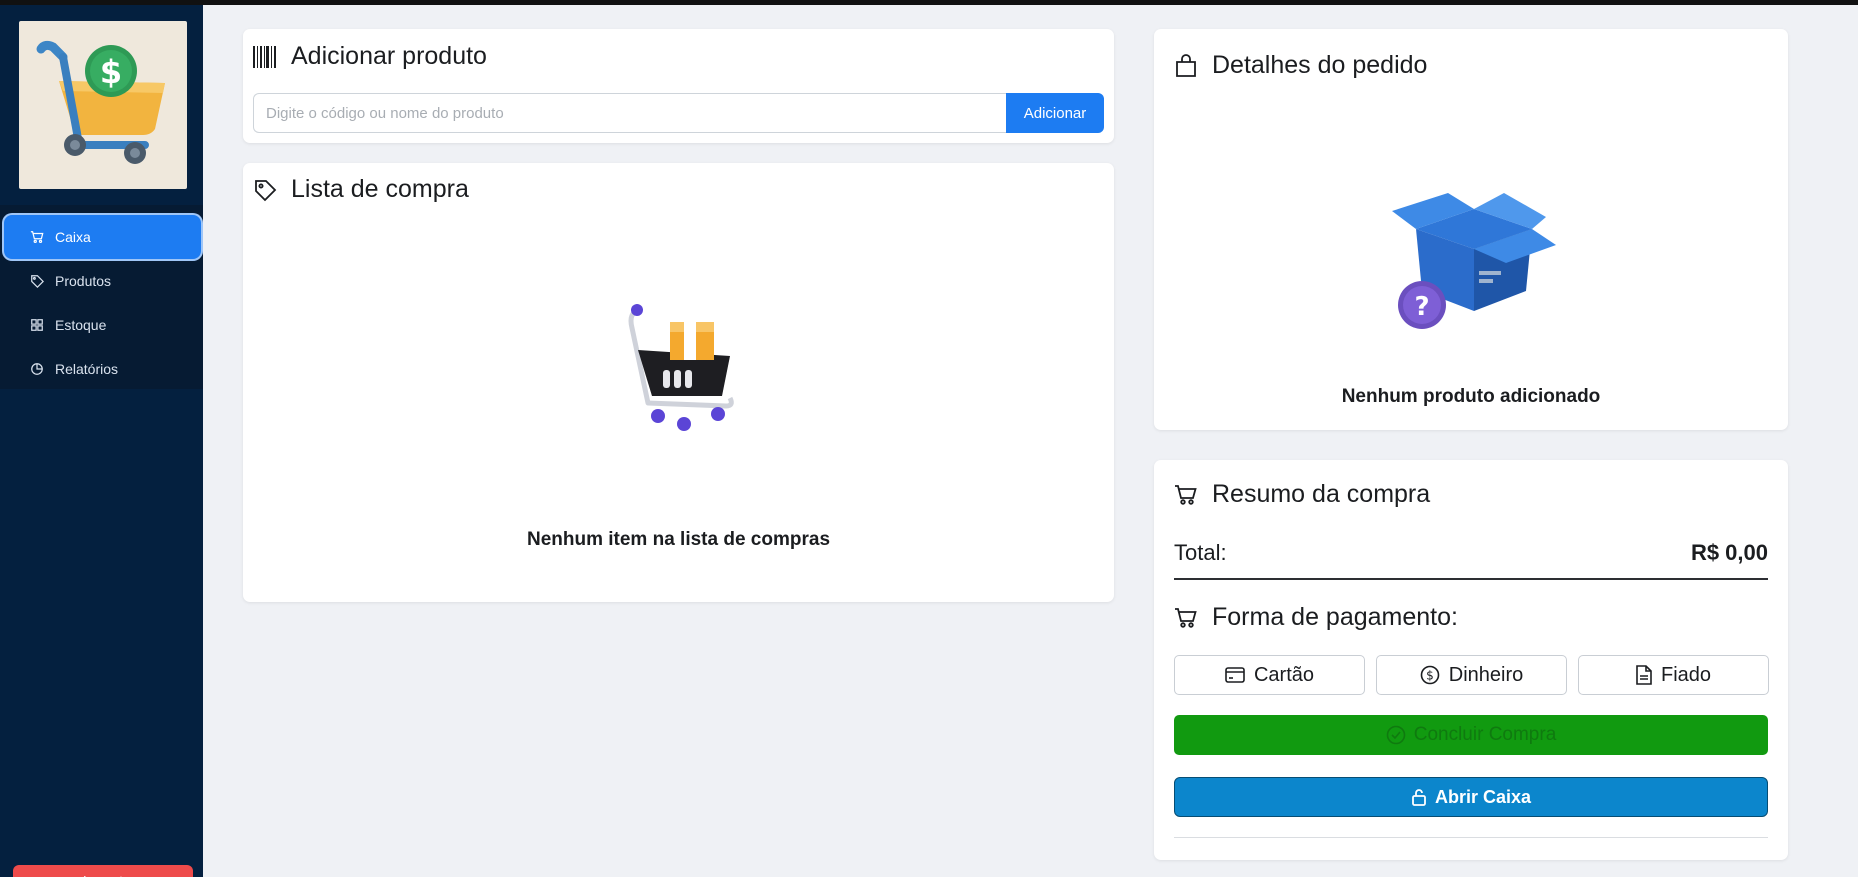  Describe the element at coordinates (83, 281) in the screenshot. I see `sidebar-item-label: Produtos` at that location.